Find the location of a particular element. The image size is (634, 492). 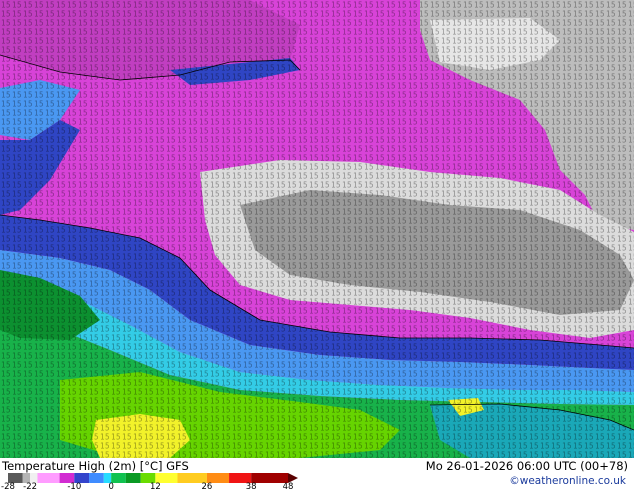

legend-tick-label: 12 is located at coordinates (155, 487).